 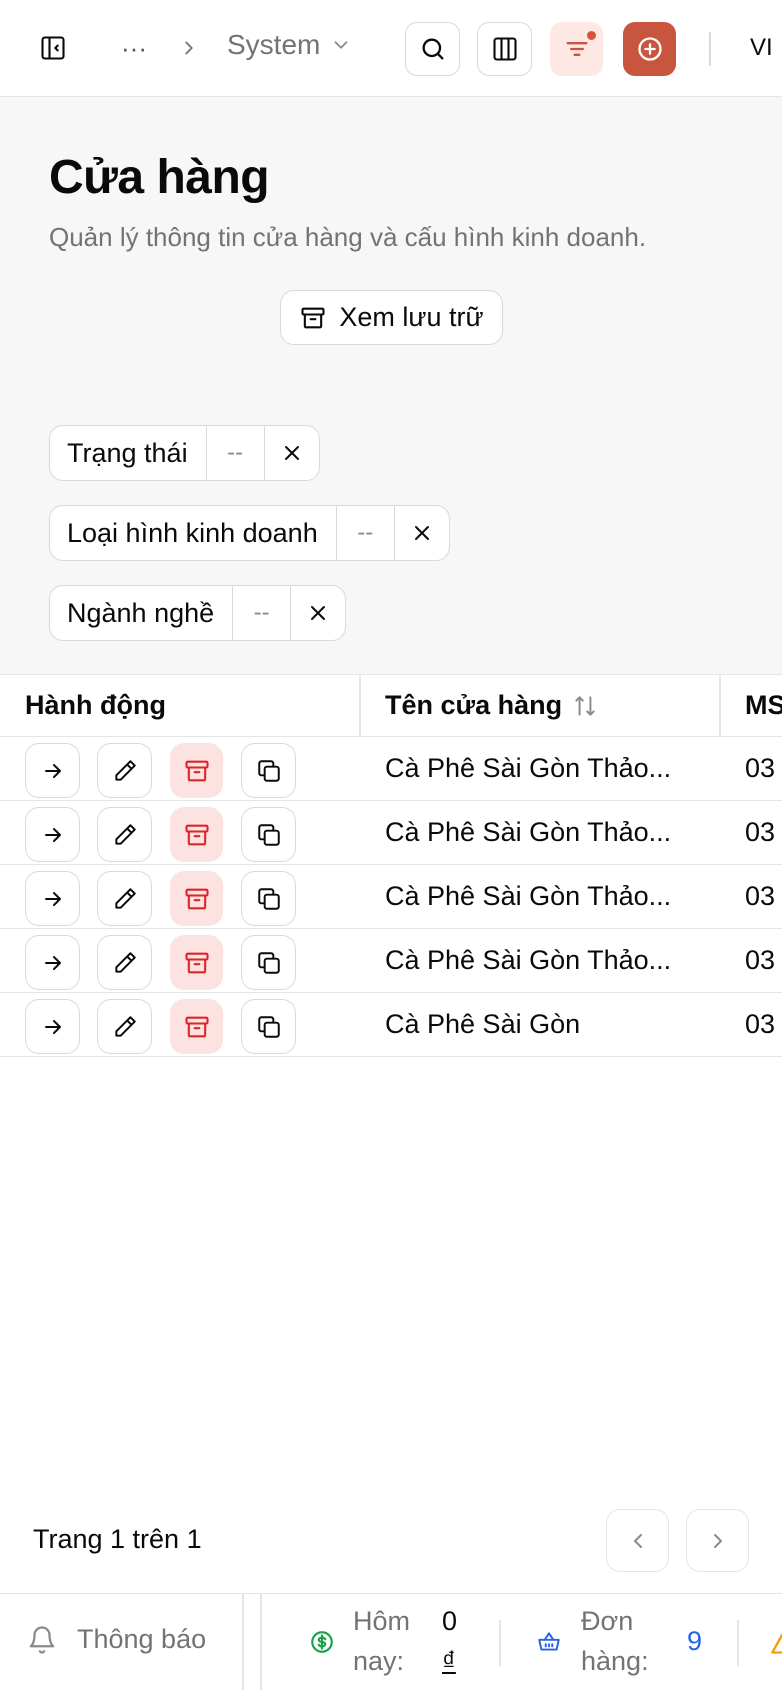 I want to click on basket-icon, so click(x=549, y=1641).